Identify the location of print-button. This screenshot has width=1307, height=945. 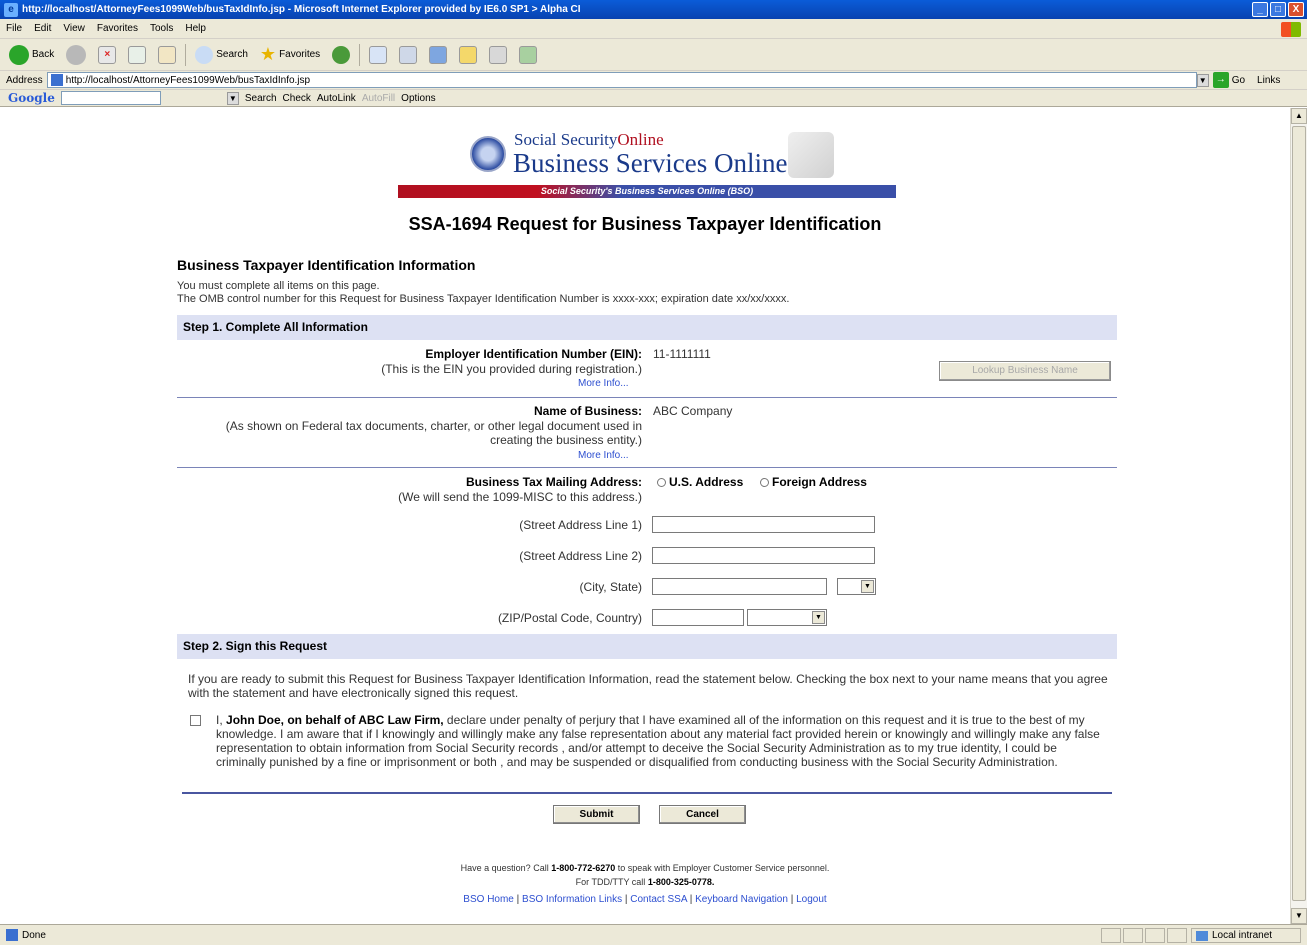
(408, 55).